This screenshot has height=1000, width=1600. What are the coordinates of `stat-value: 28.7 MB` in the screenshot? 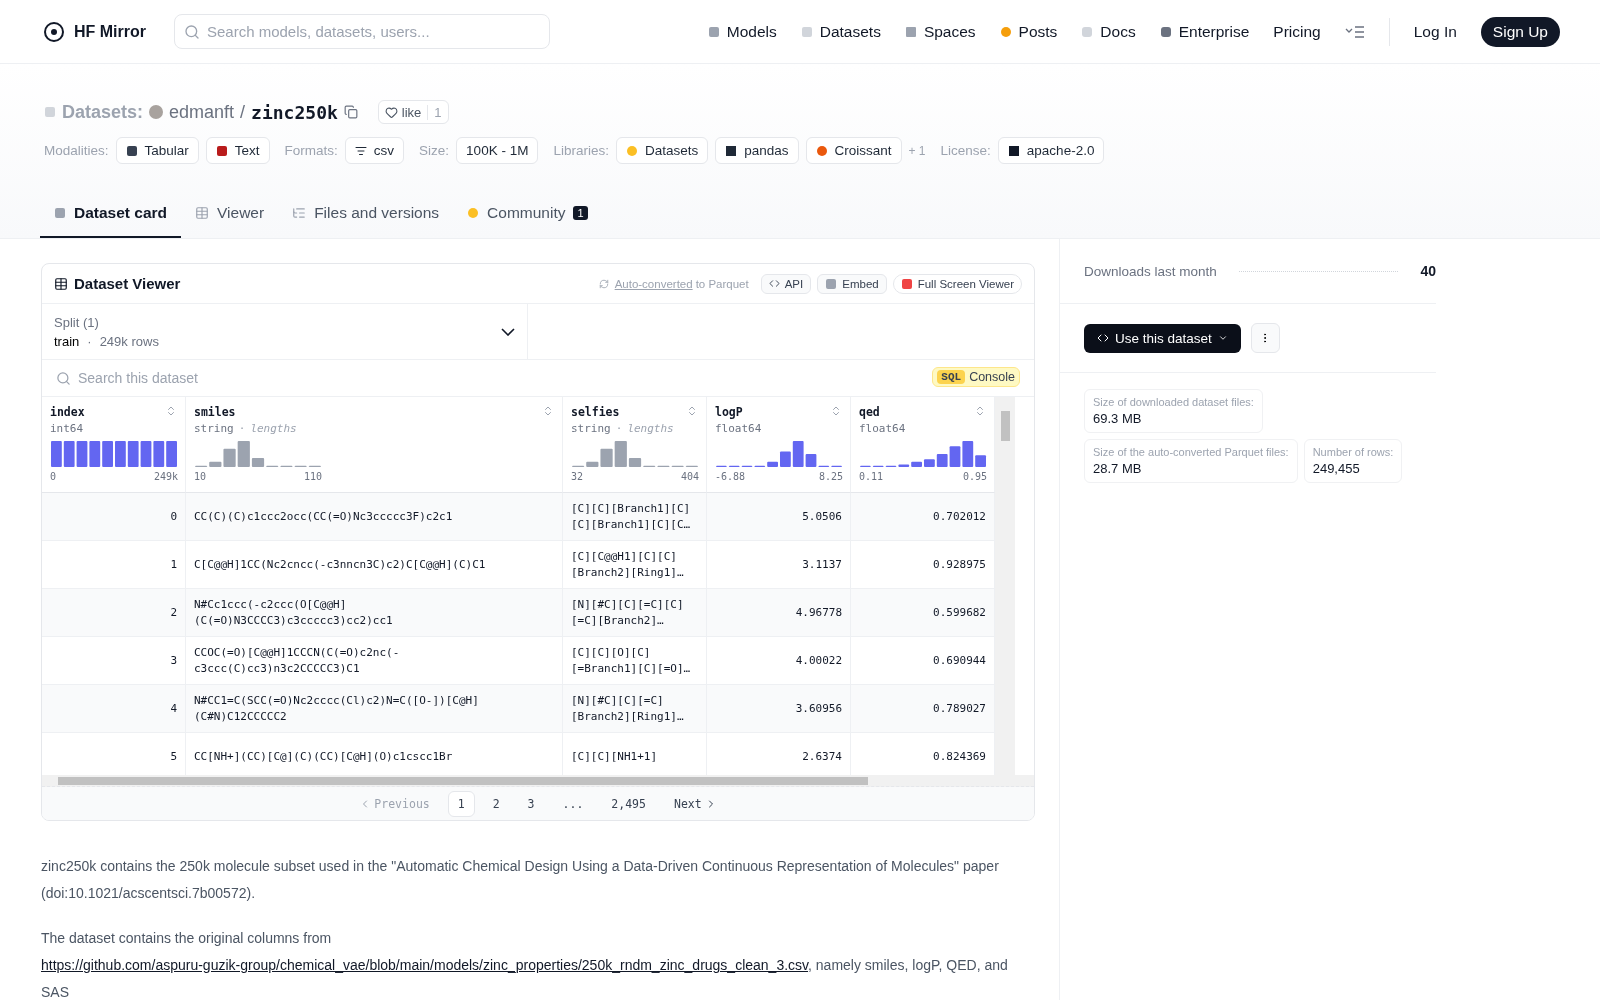 It's located at (1118, 468).